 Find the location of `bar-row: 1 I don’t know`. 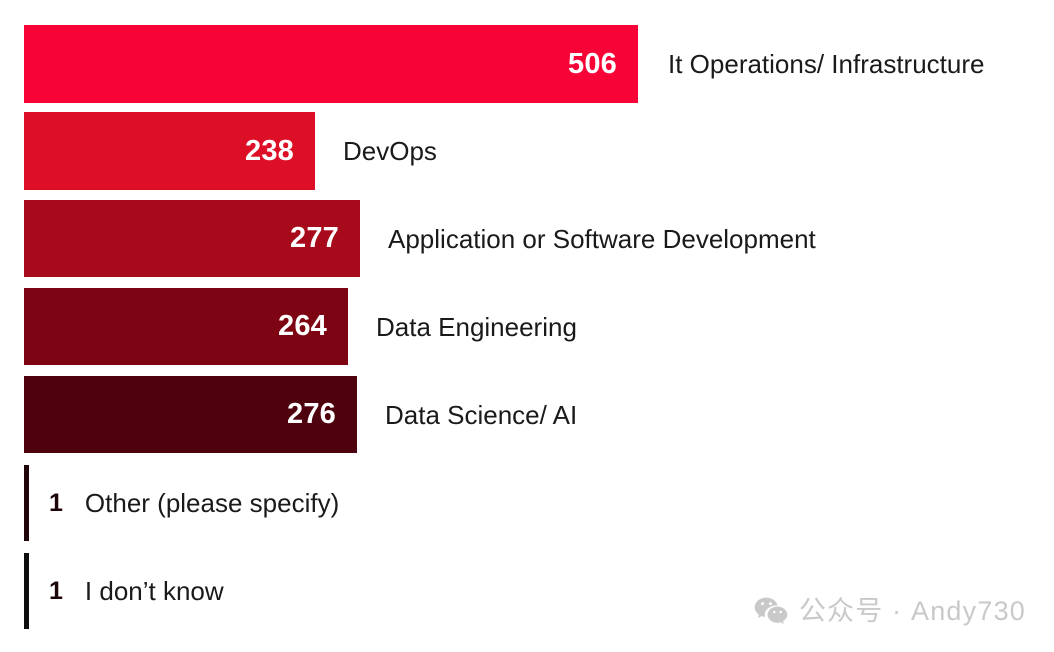

bar-row: 1 I don’t know is located at coordinates (124, 591).